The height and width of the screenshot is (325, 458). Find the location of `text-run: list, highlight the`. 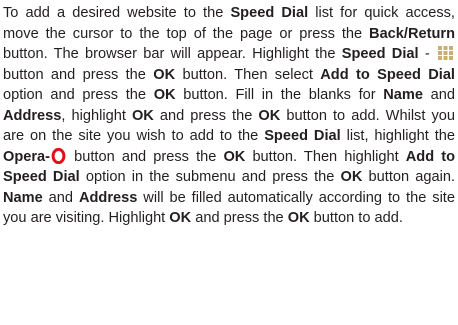

text-run: list, highlight the is located at coordinates (397, 136).